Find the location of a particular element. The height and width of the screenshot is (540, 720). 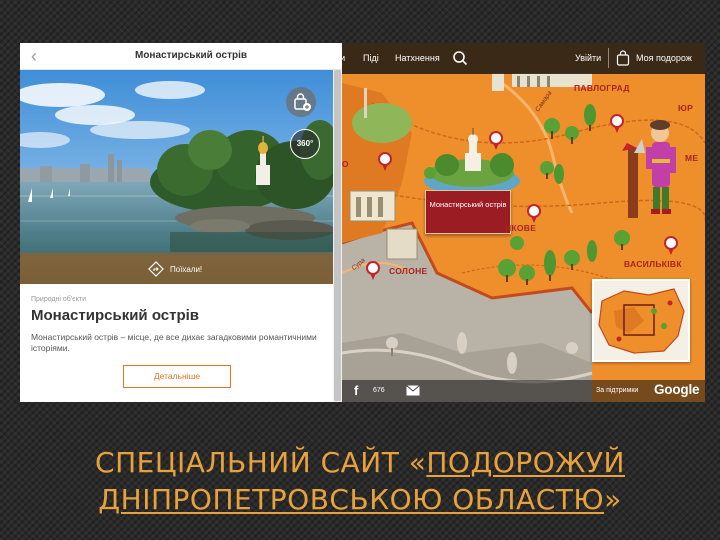

slide-title-prefix: СПЕЦІАЛЬНИЙ САЙТ « is located at coordinates (261, 462).